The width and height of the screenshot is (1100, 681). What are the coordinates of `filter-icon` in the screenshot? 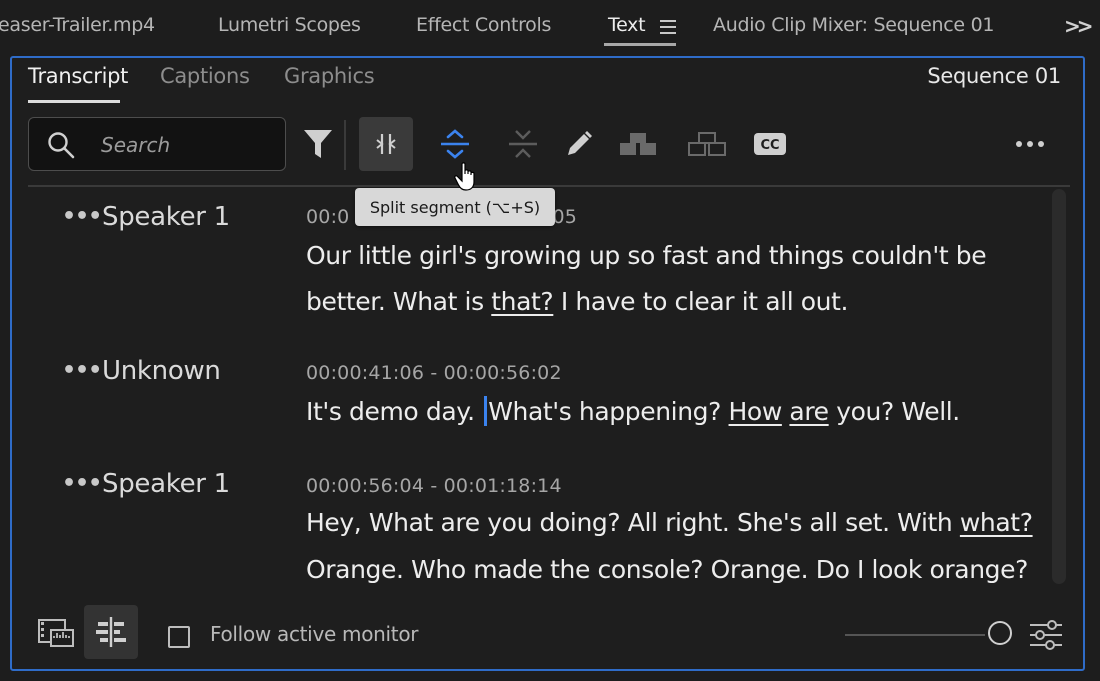 It's located at (318, 144).